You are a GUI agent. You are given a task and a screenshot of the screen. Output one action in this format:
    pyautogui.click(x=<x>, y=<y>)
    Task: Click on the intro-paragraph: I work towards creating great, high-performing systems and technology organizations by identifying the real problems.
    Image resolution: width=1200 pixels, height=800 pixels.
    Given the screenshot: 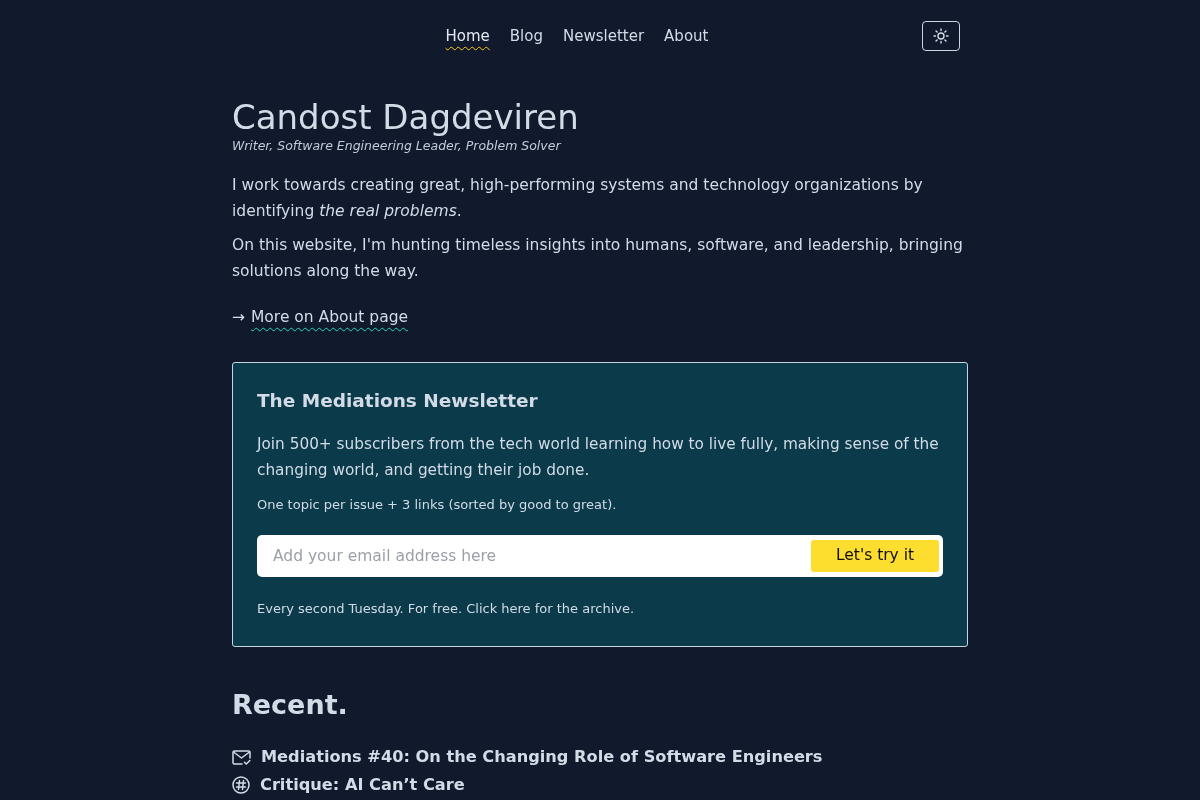 What is the action you would take?
    pyautogui.click(x=578, y=198)
    